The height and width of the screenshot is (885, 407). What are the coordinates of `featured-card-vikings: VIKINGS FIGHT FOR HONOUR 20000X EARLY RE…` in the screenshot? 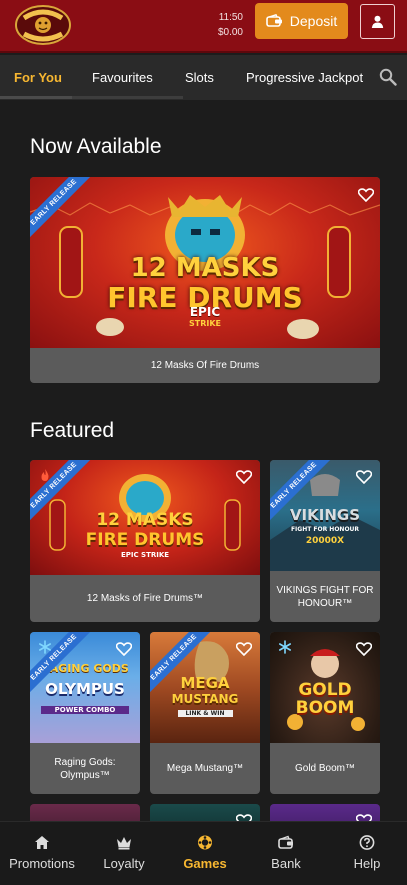 It's located at (325, 541).